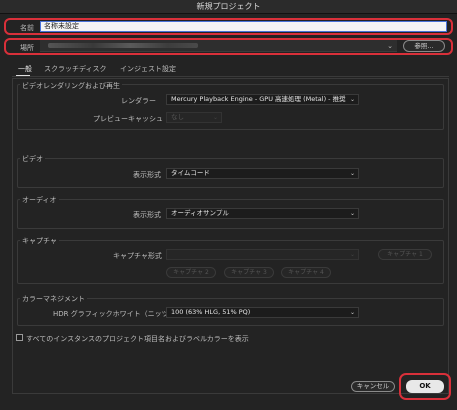 The image size is (457, 410). What do you see at coordinates (19, 337) in the screenshot?
I see `show-labels-checkbox` at bounding box center [19, 337].